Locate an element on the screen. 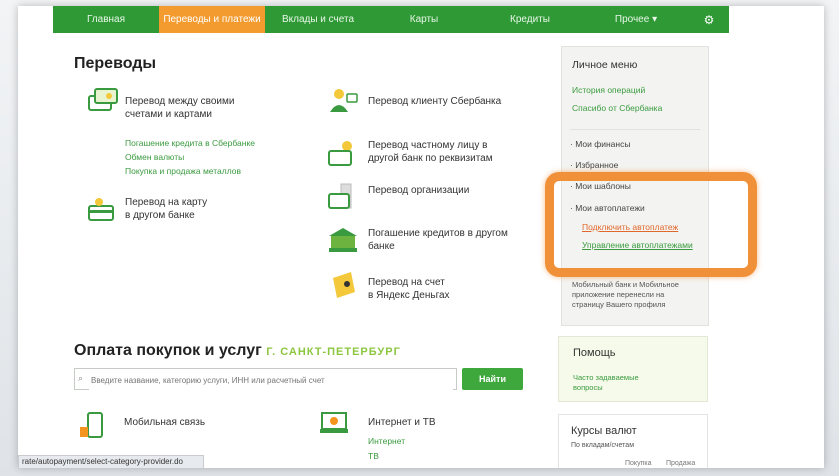 The image size is (839, 476). card-bank-icon is located at coordinates (101, 209).